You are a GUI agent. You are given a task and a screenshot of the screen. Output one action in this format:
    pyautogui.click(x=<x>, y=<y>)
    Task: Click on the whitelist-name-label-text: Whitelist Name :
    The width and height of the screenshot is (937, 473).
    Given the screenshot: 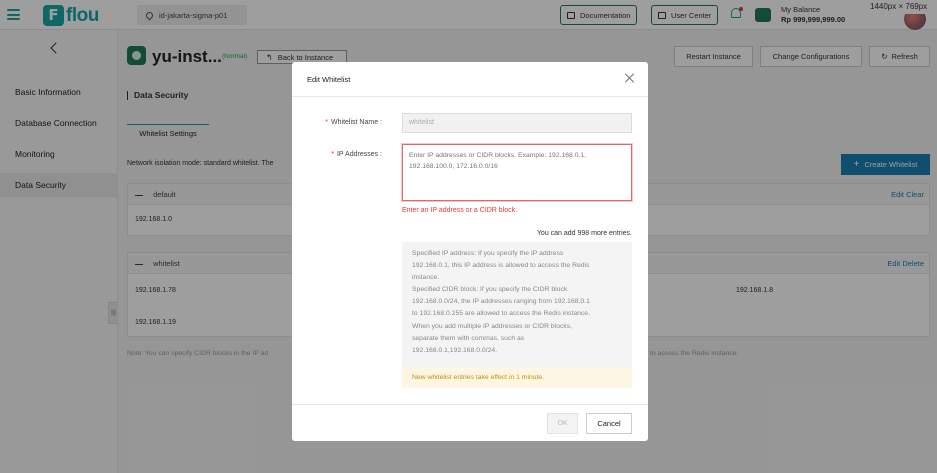 What is the action you would take?
    pyautogui.click(x=356, y=122)
    